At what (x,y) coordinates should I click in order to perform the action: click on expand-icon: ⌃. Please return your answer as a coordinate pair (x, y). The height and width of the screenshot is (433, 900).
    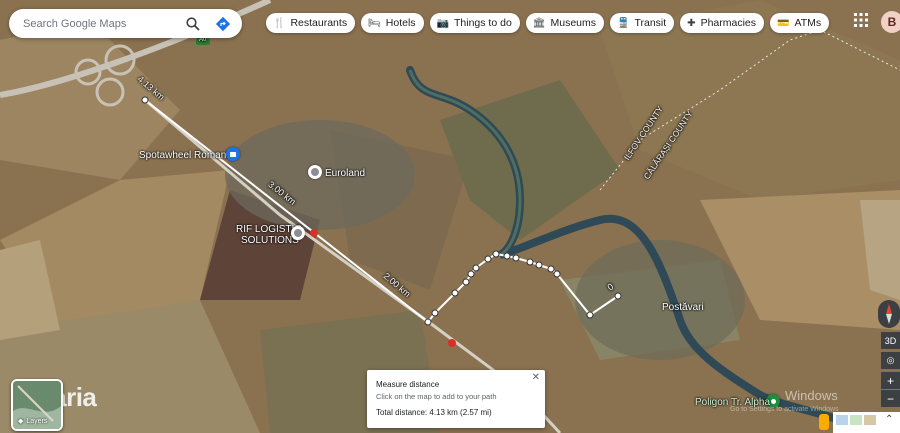
    Looking at the image, I should click on (889, 419).